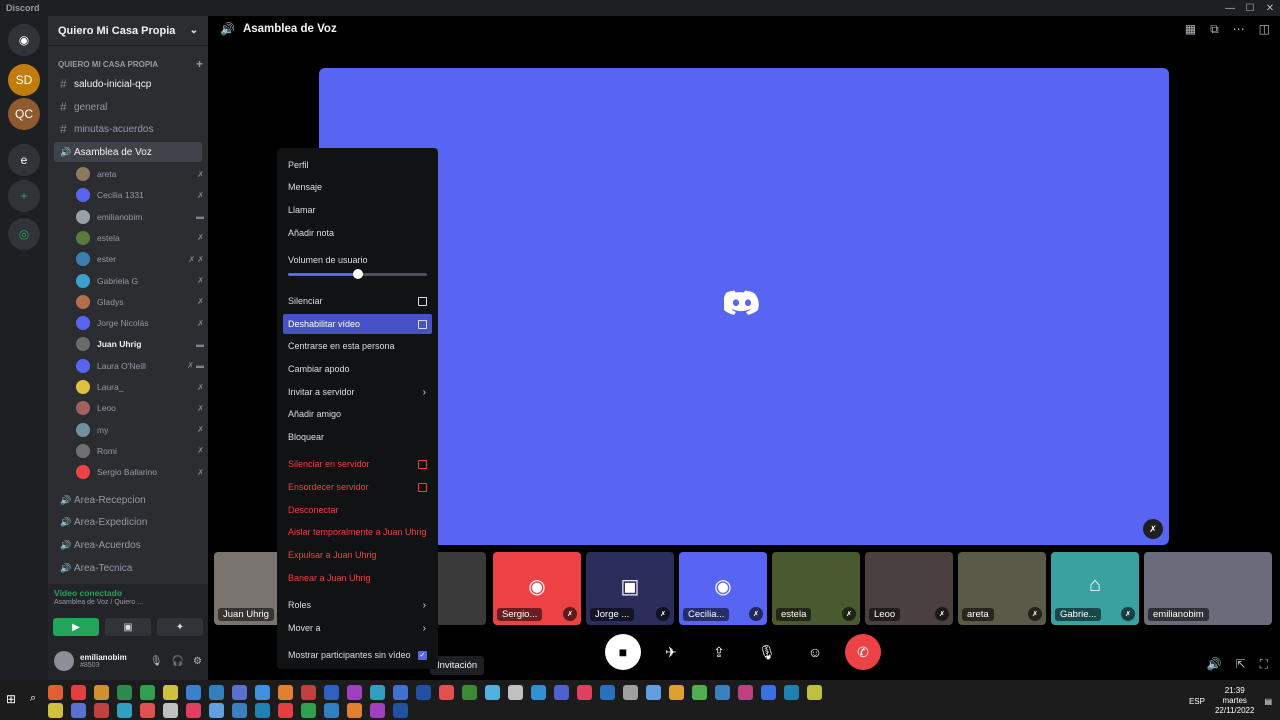  I want to click on voice-channel-item: 🔊 Area-Tecnica, so click(128, 568).